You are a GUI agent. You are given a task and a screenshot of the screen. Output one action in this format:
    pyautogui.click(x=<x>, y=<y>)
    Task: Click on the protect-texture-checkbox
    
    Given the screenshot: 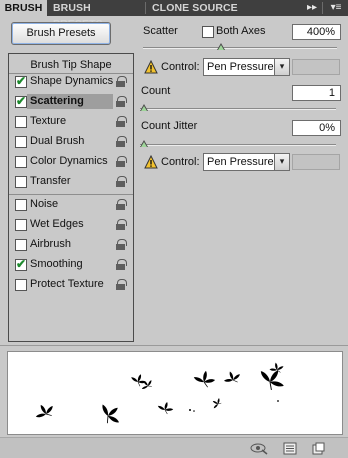 What is the action you would take?
    pyautogui.click(x=21, y=285)
    